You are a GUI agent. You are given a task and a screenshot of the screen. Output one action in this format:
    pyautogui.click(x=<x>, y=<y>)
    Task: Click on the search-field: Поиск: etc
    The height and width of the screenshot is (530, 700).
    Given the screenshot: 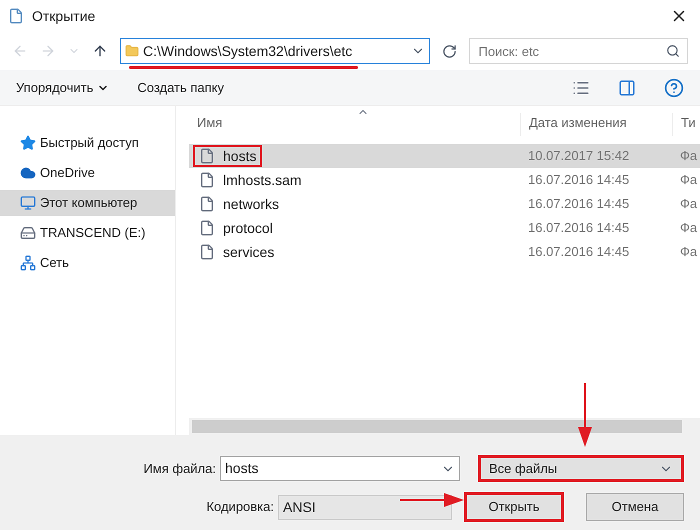 What is the action you would take?
    pyautogui.click(x=578, y=51)
    